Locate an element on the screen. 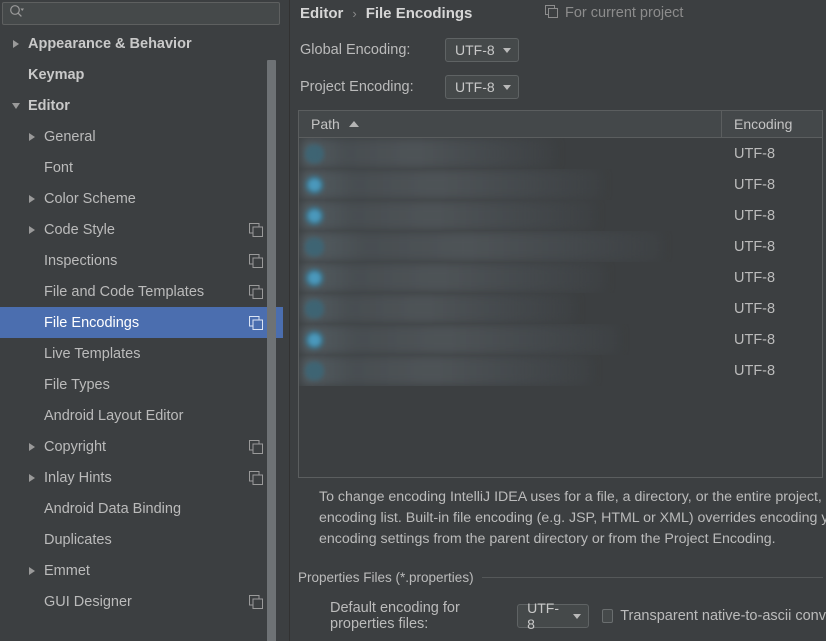 This screenshot has height=641, width=826. global-encoding-select: UTF-8 is located at coordinates (482, 50).